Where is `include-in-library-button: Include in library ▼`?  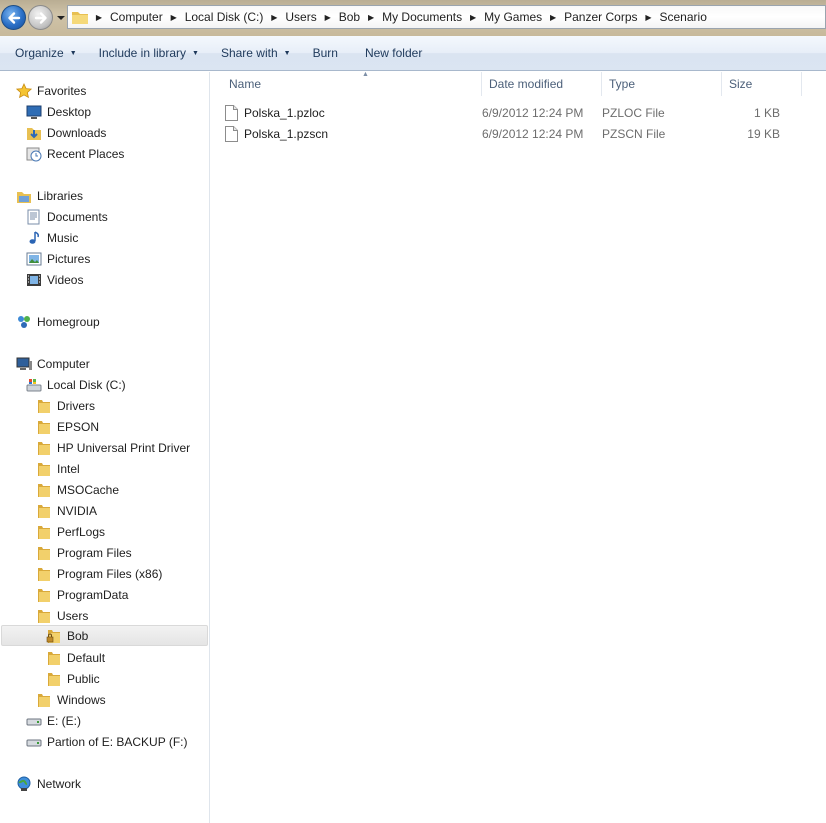 include-in-library-button: Include in library ▼ is located at coordinates (149, 53).